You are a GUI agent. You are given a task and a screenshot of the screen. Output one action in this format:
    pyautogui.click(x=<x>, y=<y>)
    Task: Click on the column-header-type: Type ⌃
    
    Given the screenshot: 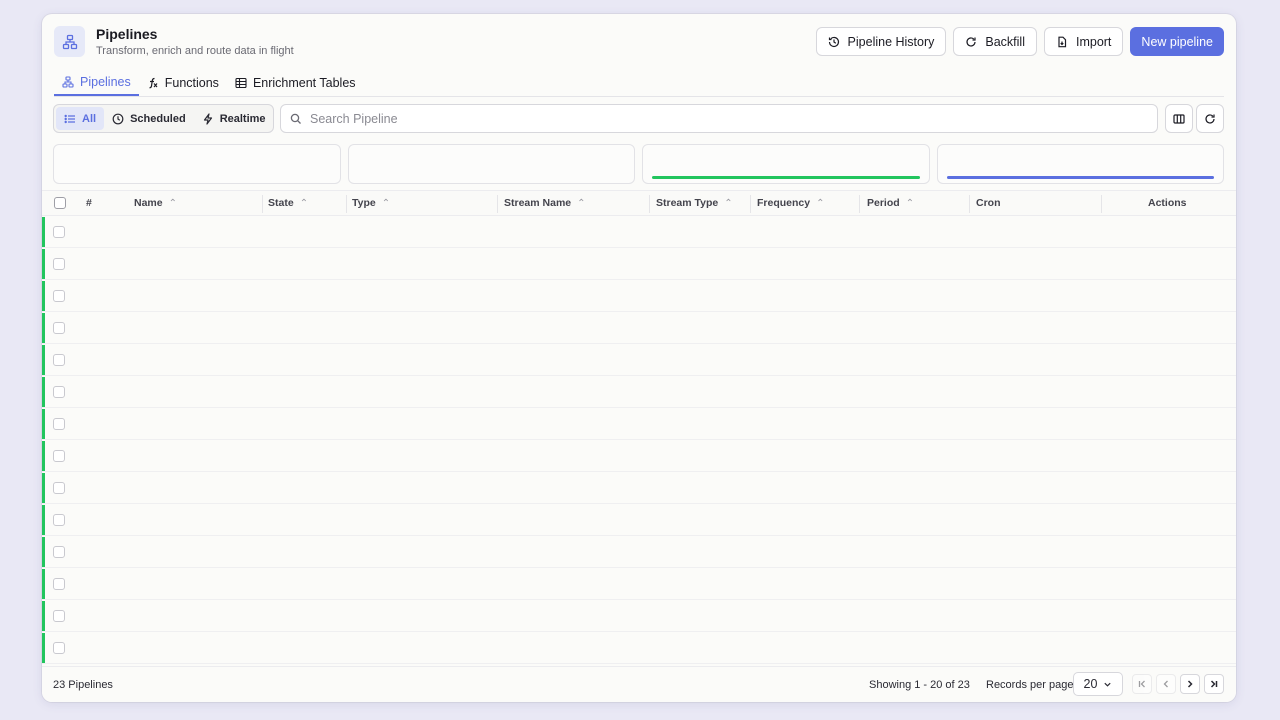 What is the action you would take?
    pyautogui.click(x=371, y=203)
    